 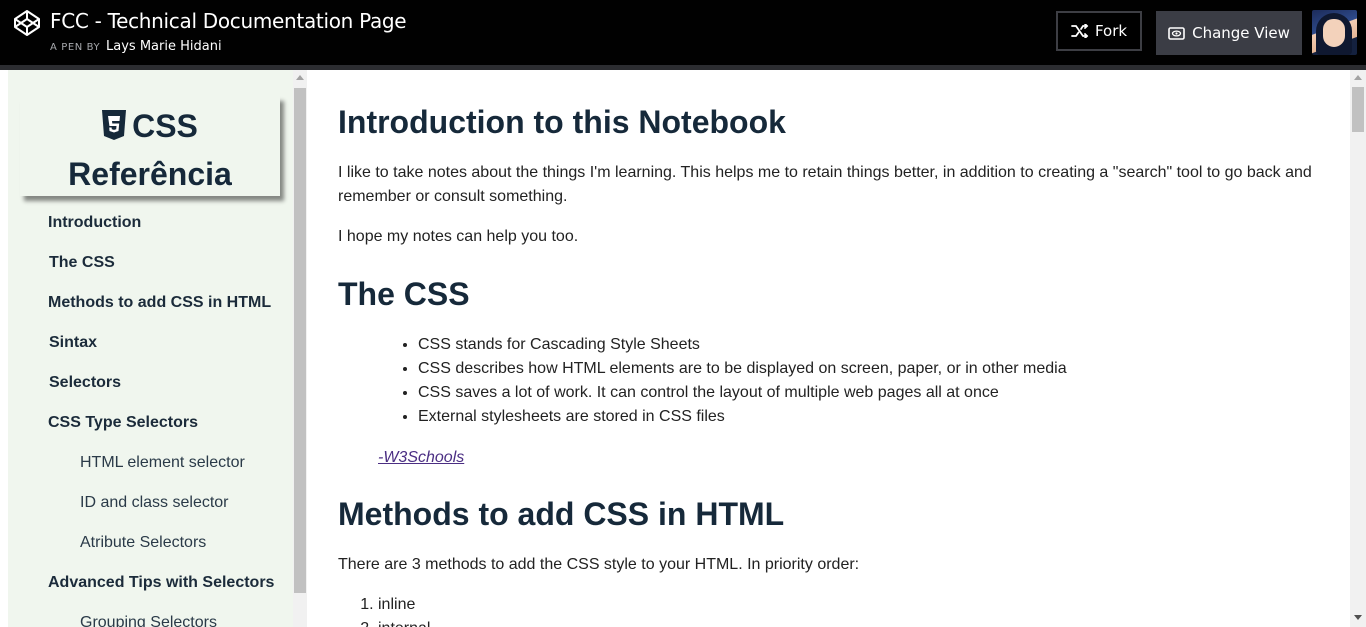 I want to click on nav-link-the-css: The CSS, so click(x=82, y=263).